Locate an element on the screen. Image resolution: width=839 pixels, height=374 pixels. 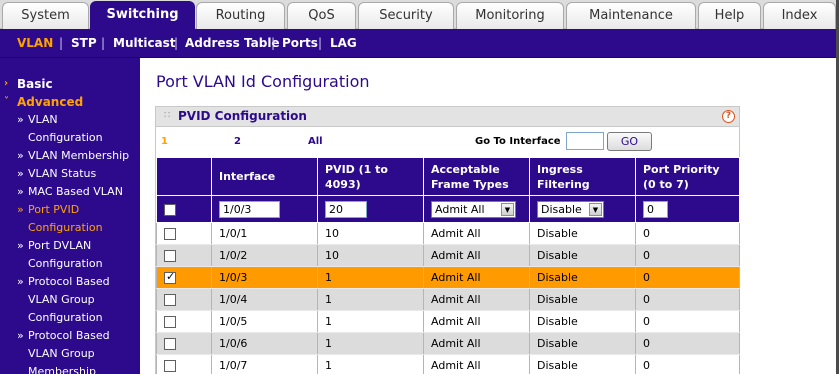
subnav-stp: STP is located at coordinates (84, 43).